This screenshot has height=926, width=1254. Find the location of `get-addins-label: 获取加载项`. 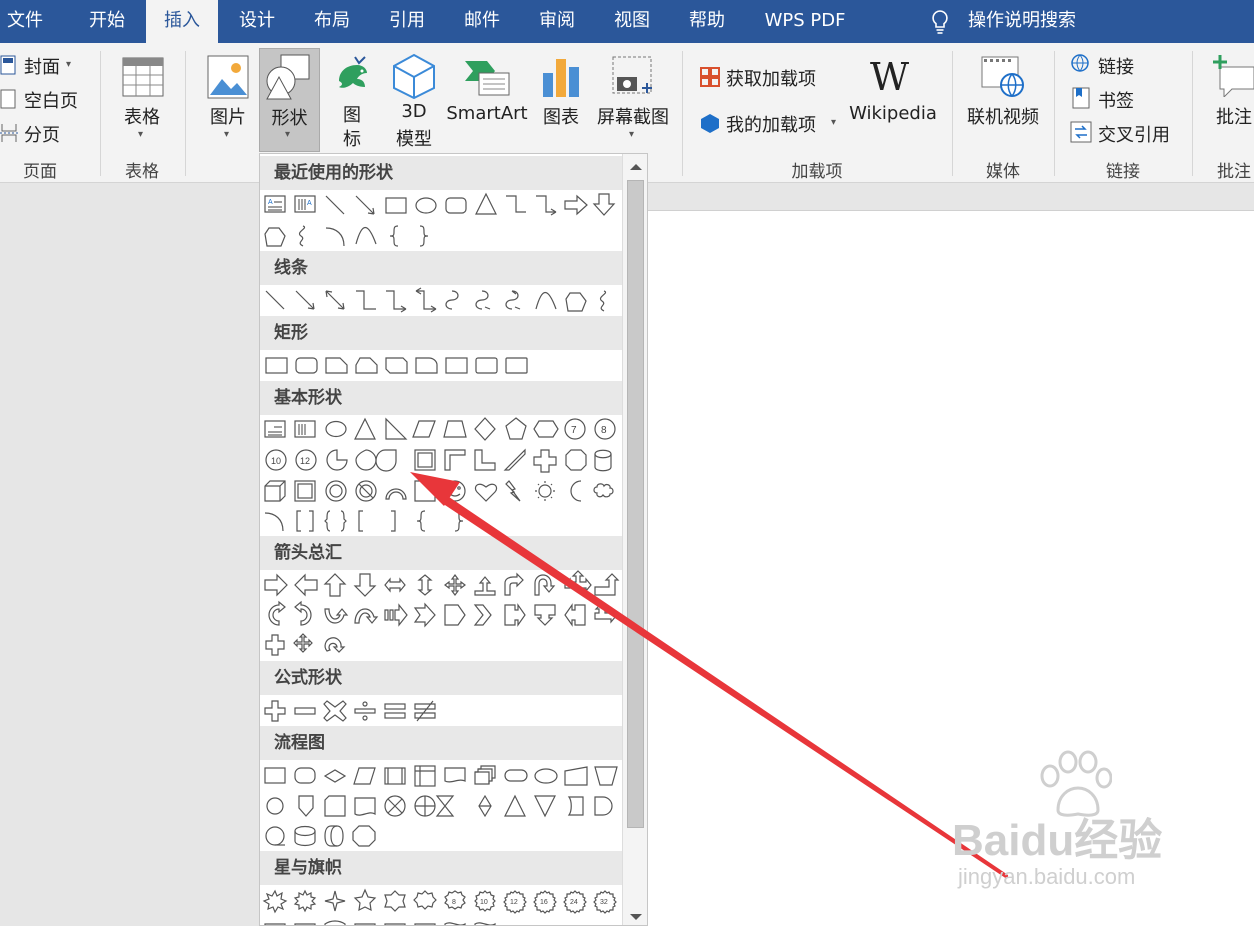

get-addins-label: 获取加载项 is located at coordinates (771, 79).